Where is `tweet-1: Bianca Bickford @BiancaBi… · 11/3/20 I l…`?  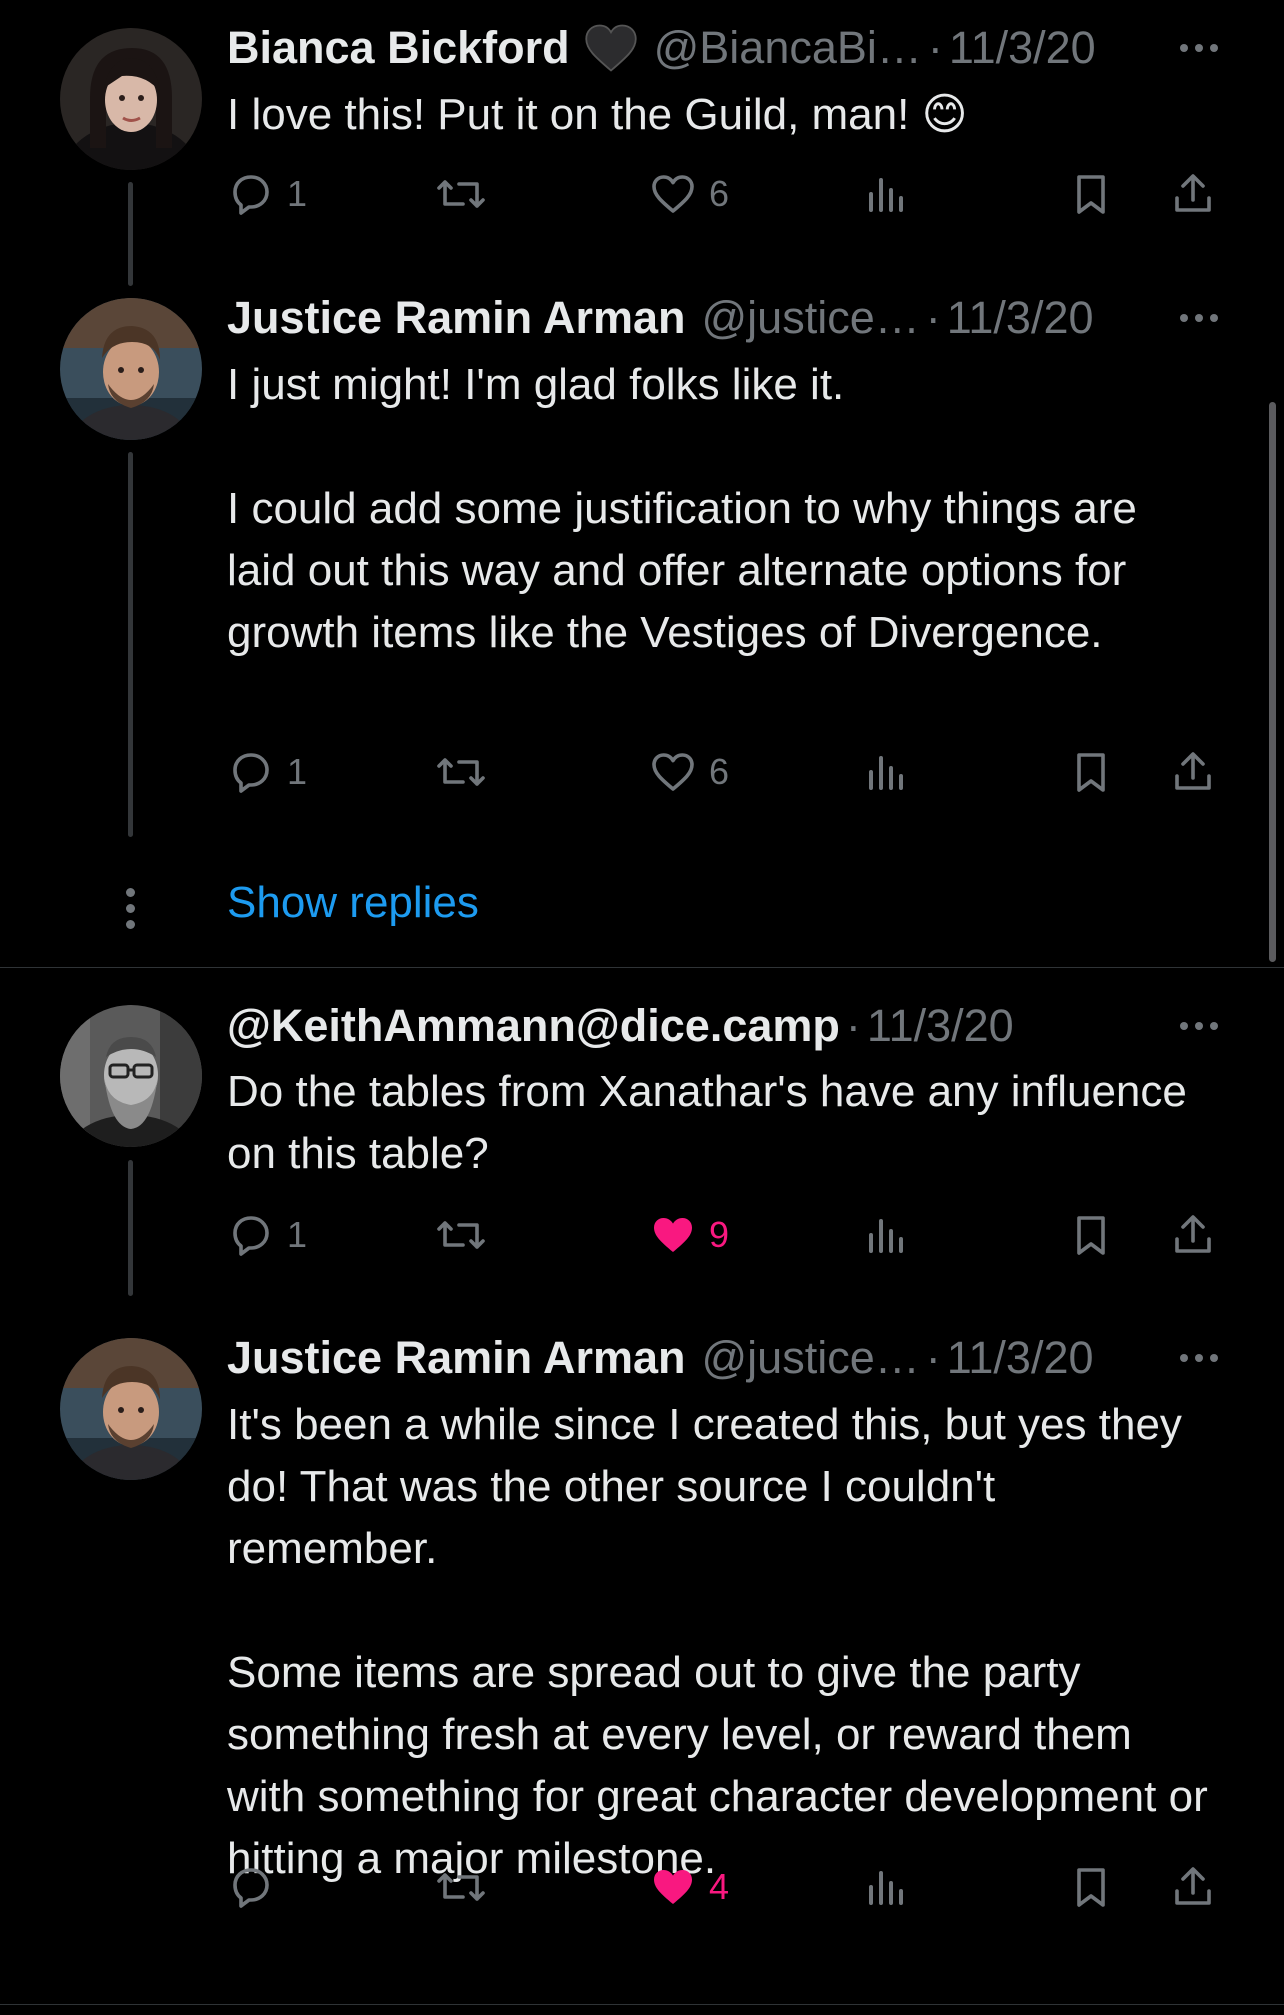 tweet-1: Bianca Bickford @BiancaBi… · 11/3/20 I l… is located at coordinates (642, 145).